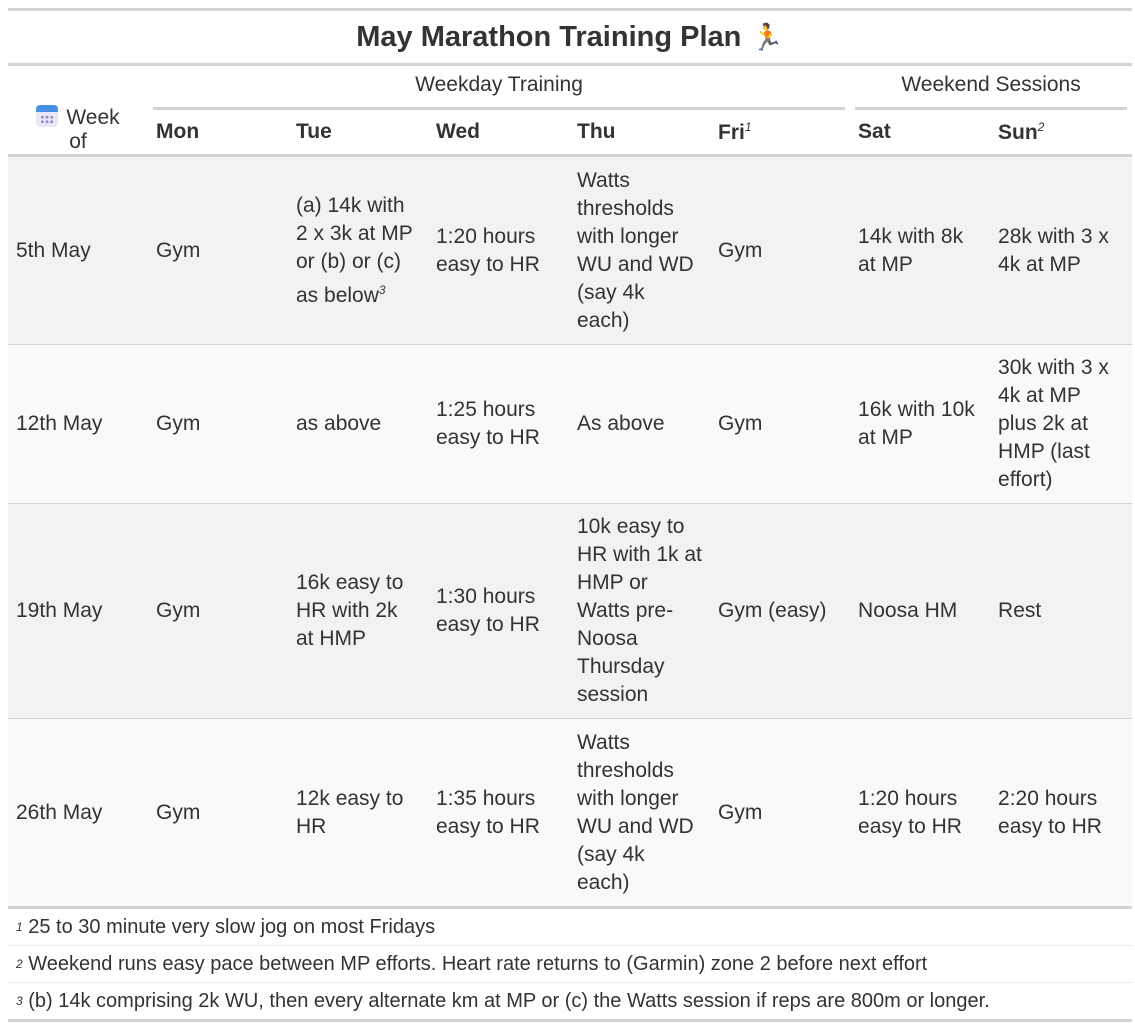 The image size is (1135, 1030). Describe the element at coordinates (731, 132) in the screenshot. I see `col-fri-label: Fri` at that location.